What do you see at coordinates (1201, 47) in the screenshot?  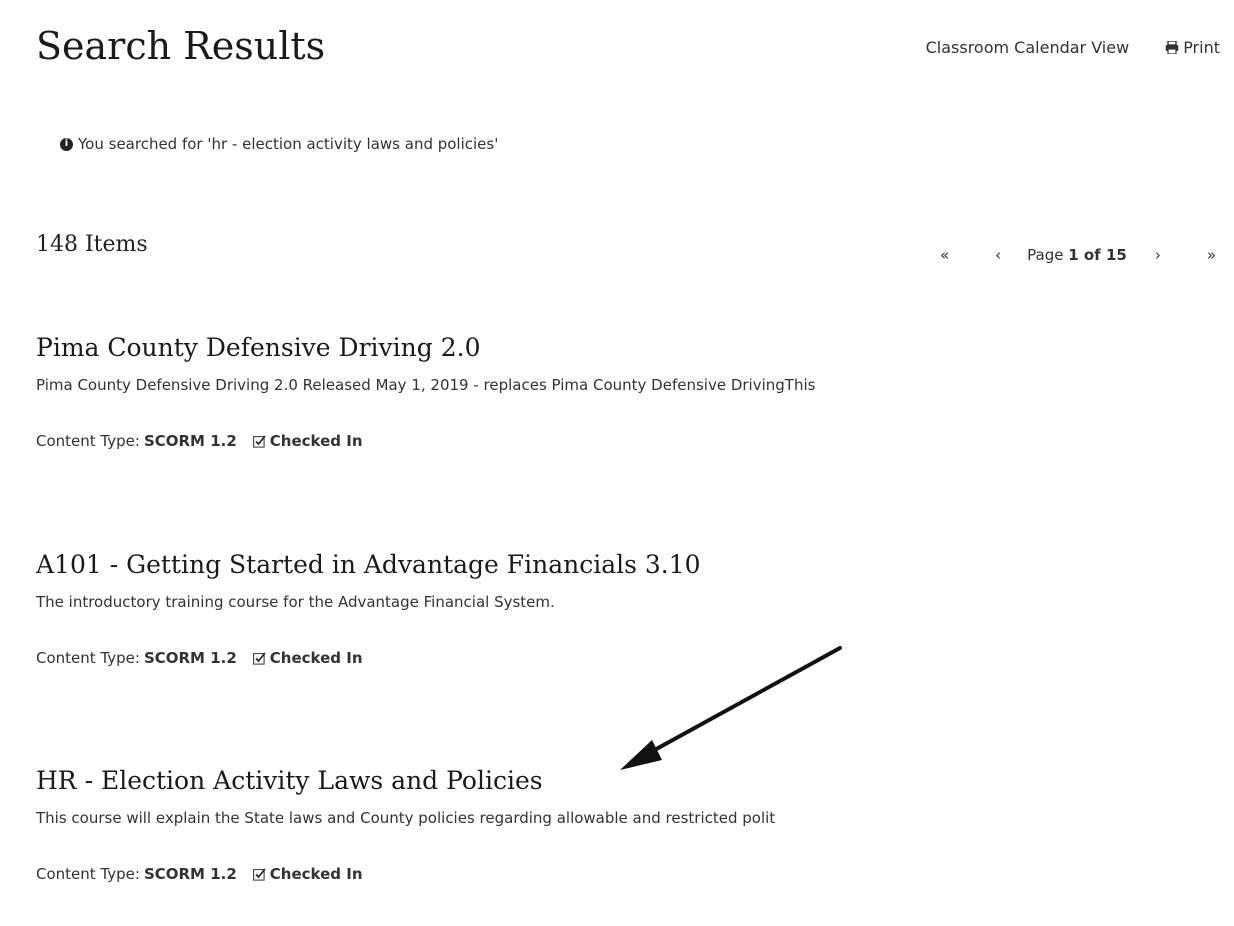 I see `print-label: Print` at bounding box center [1201, 47].